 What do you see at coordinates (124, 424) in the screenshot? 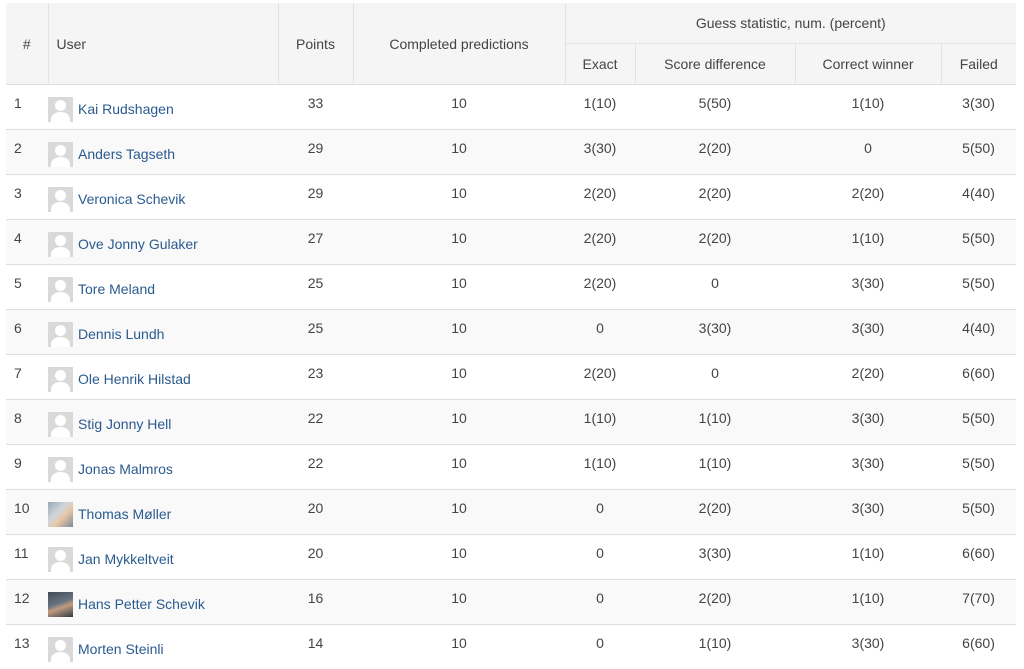
I see `user-link: Stig Jonny Hell` at bounding box center [124, 424].